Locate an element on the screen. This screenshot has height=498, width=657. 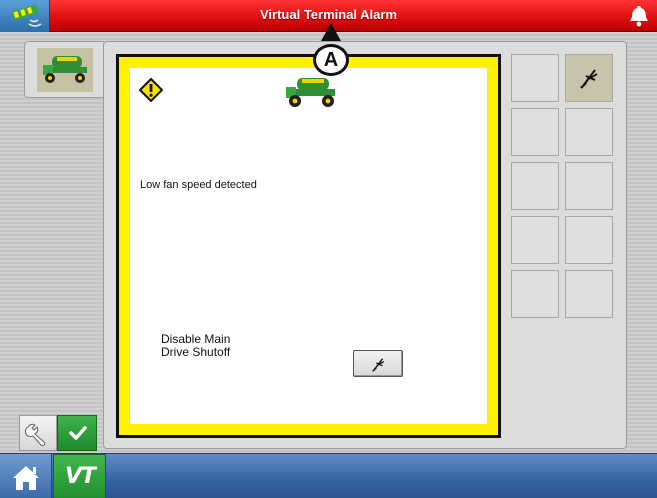
implement-tab-icon-box is located at coordinates (65, 70).